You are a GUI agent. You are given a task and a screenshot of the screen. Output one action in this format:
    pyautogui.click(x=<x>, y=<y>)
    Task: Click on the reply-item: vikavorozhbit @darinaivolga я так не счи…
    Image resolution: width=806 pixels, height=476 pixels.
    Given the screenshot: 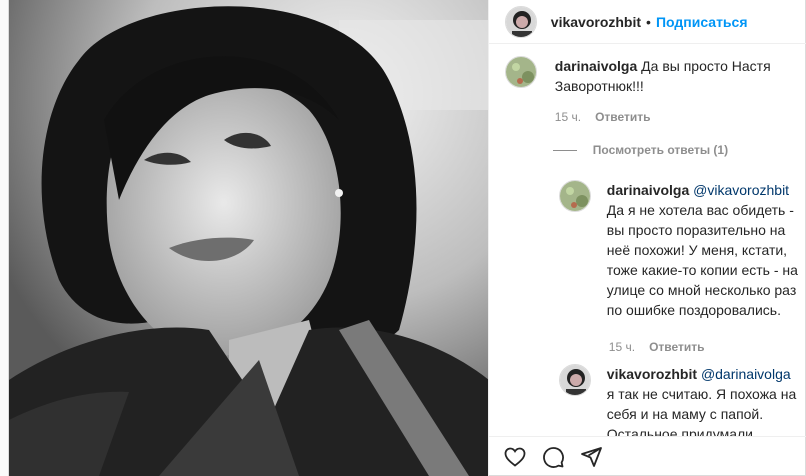 What is the action you would take?
    pyautogui.click(x=678, y=400)
    